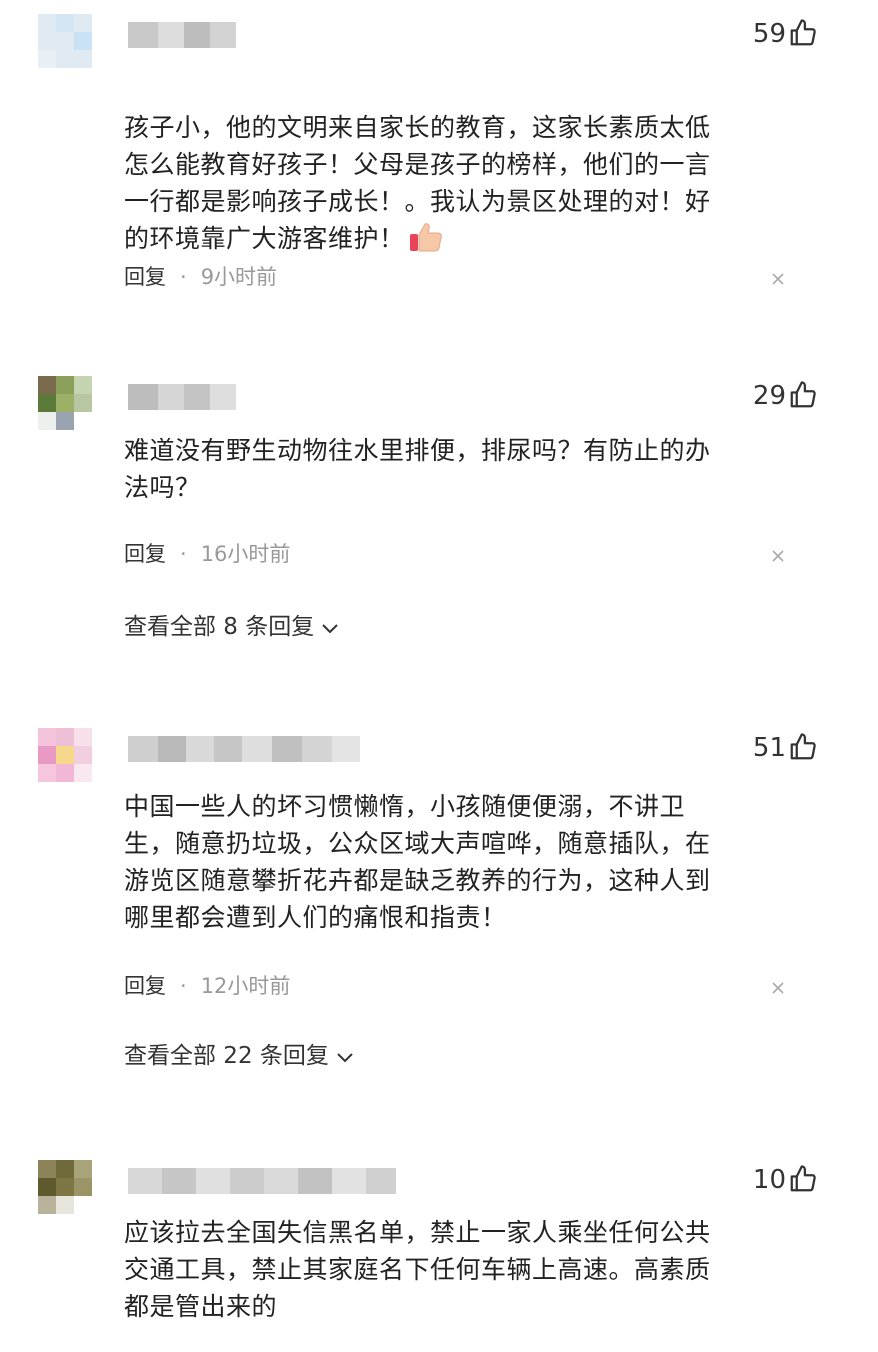 Image resolution: width=878 pixels, height=1352 pixels. What do you see at coordinates (239, 277) in the screenshot?
I see `timestamp: 9小时前` at bounding box center [239, 277].